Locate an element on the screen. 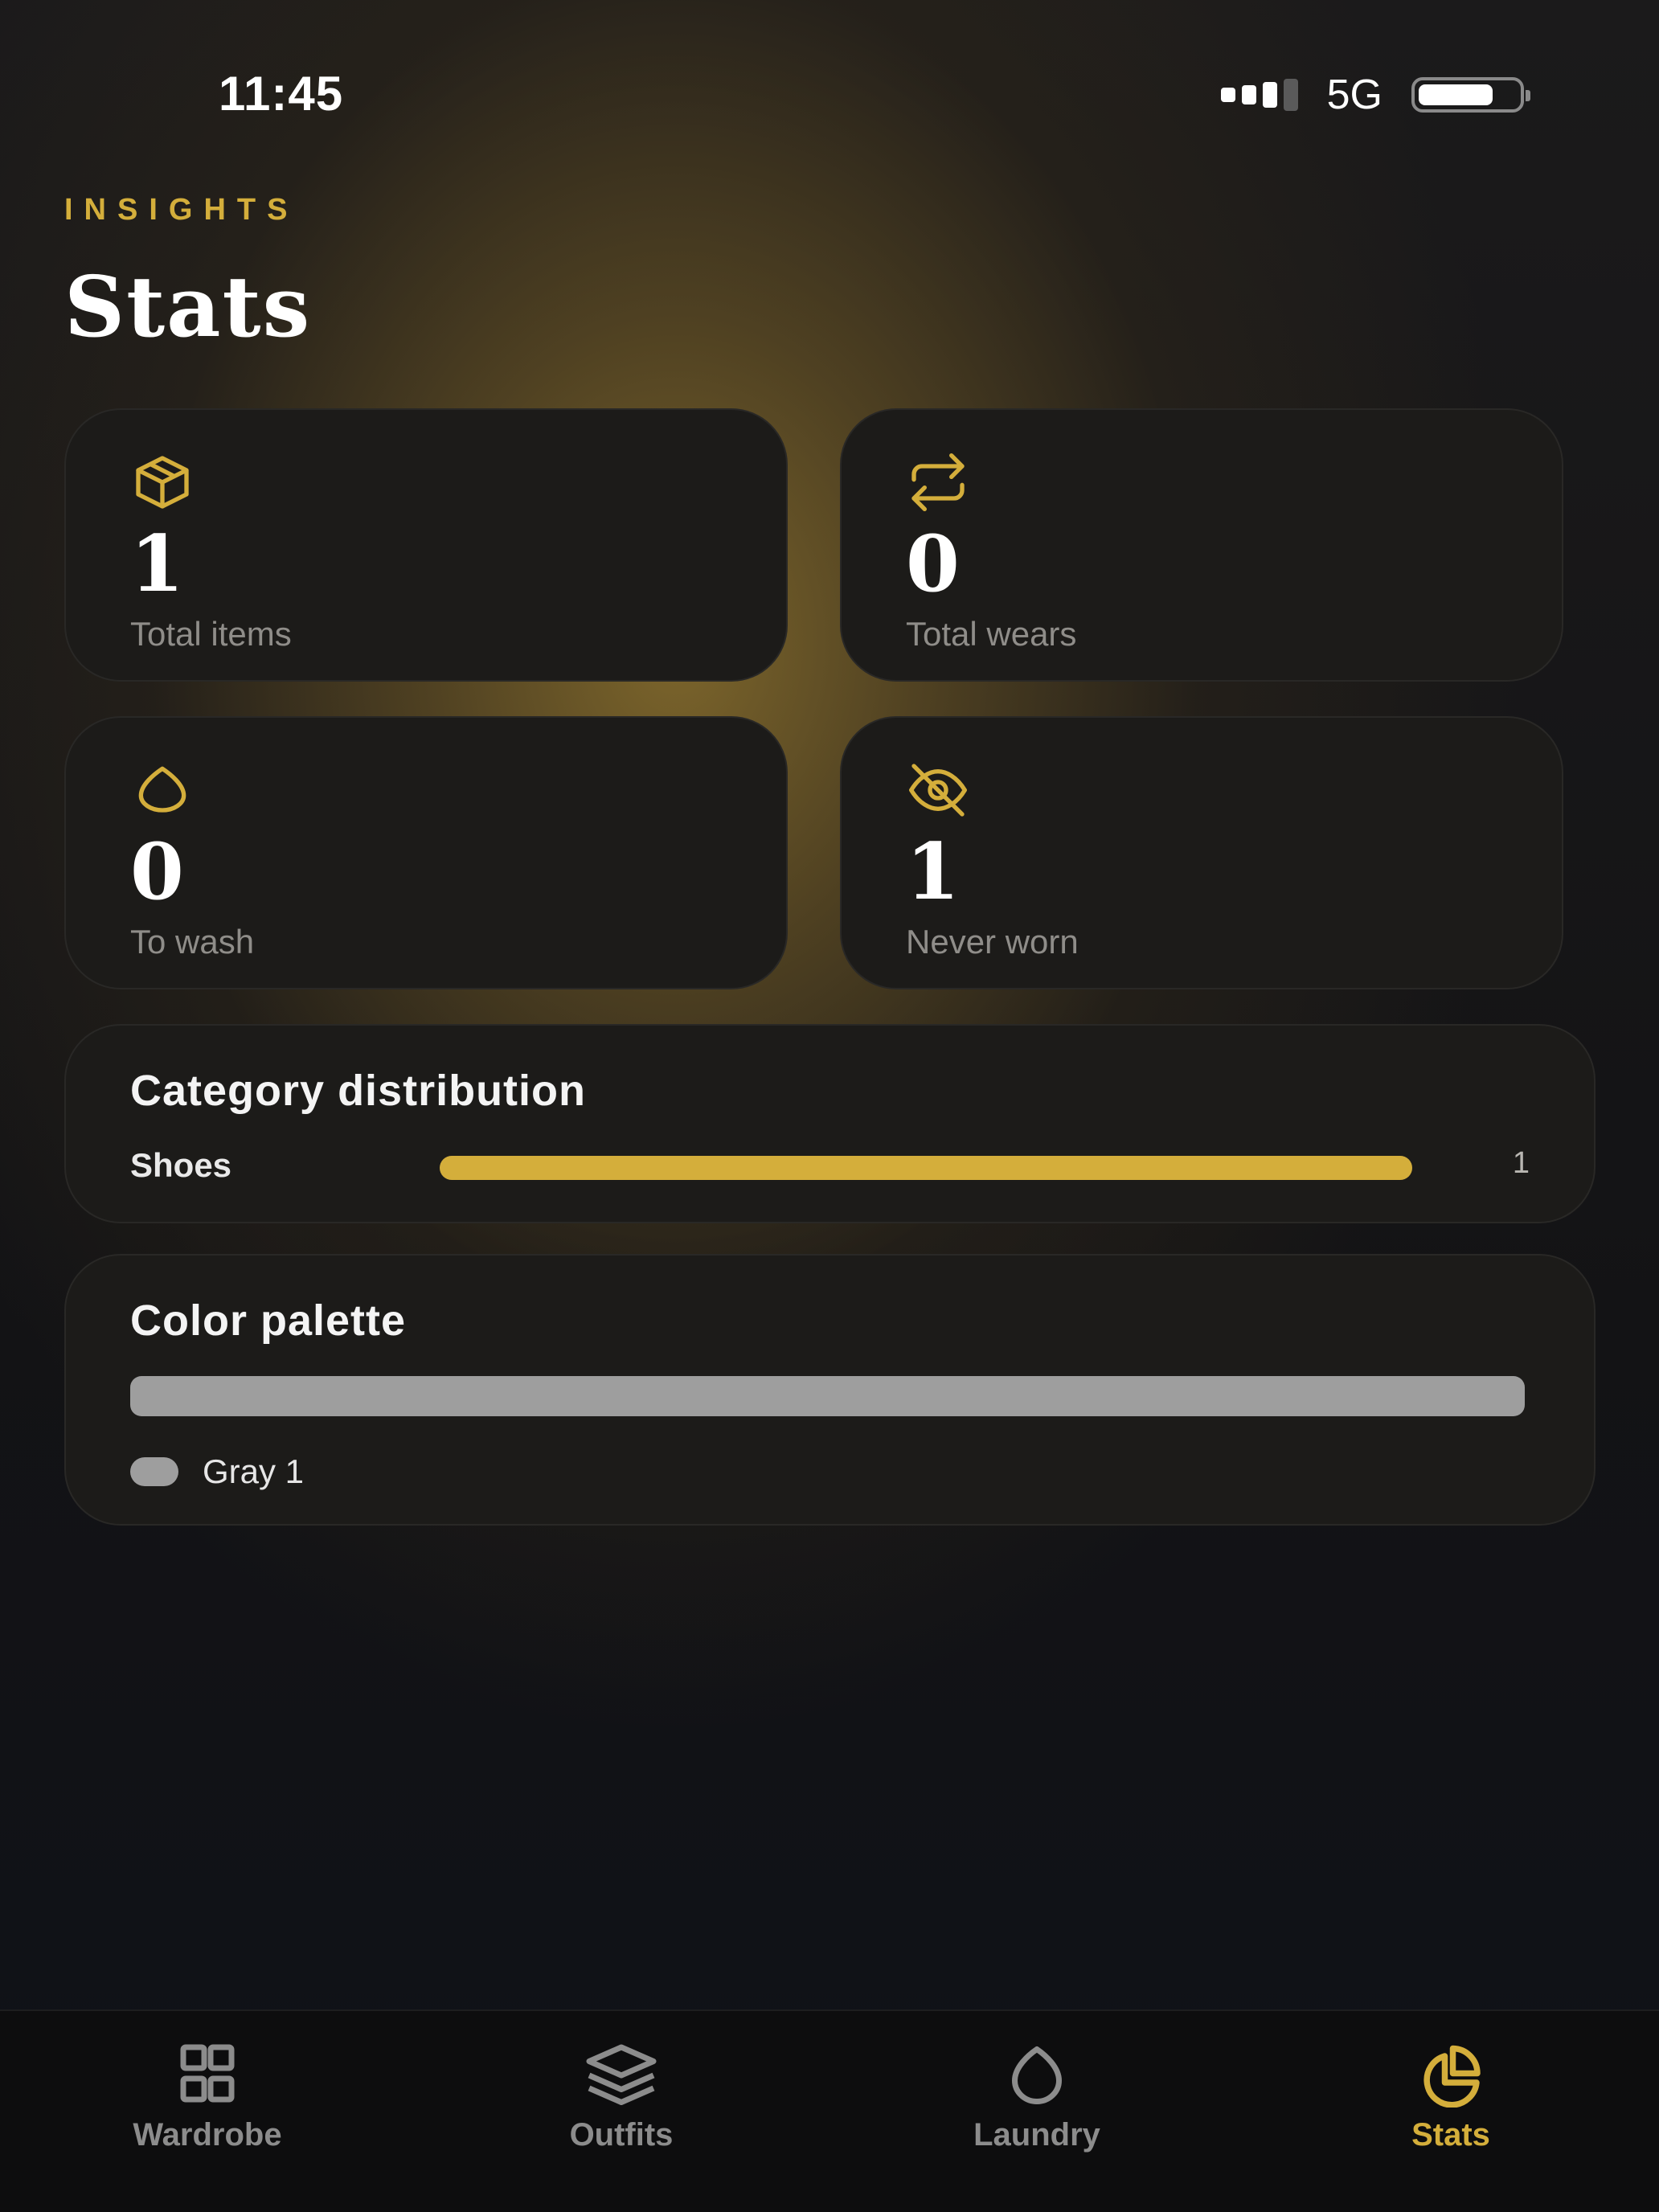  color-palette-card: Color palette Gray 1 is located at coordinates (830, 1390).